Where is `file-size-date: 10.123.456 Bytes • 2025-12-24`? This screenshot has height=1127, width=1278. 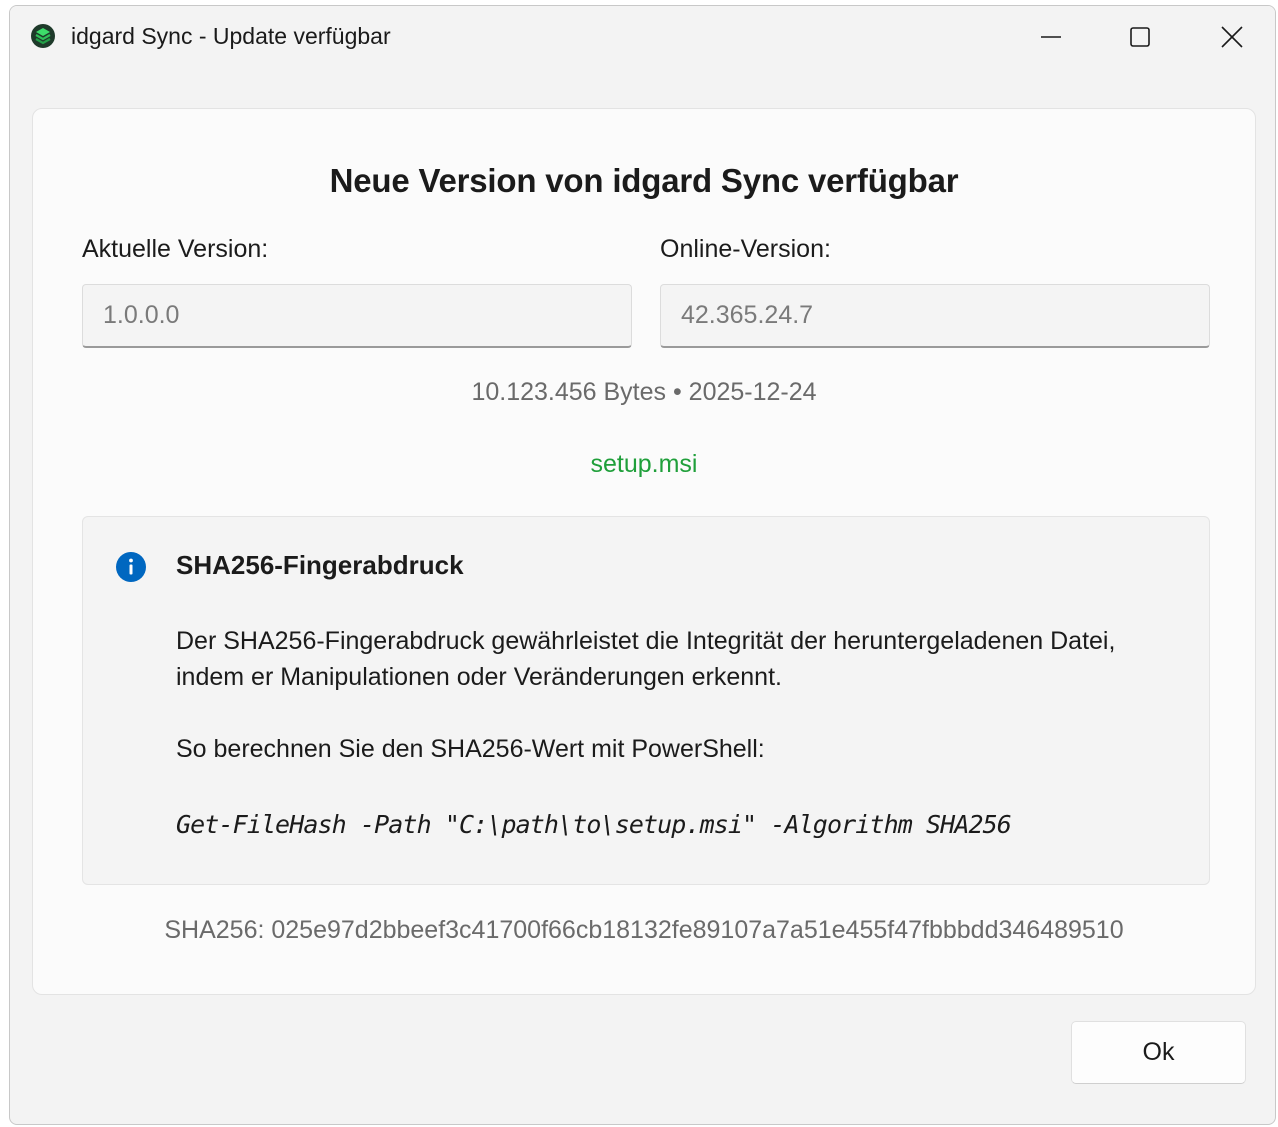 file-size-date: 10.123.456 Bytes • 2025-12-24 is located at coordinates (644, 392).